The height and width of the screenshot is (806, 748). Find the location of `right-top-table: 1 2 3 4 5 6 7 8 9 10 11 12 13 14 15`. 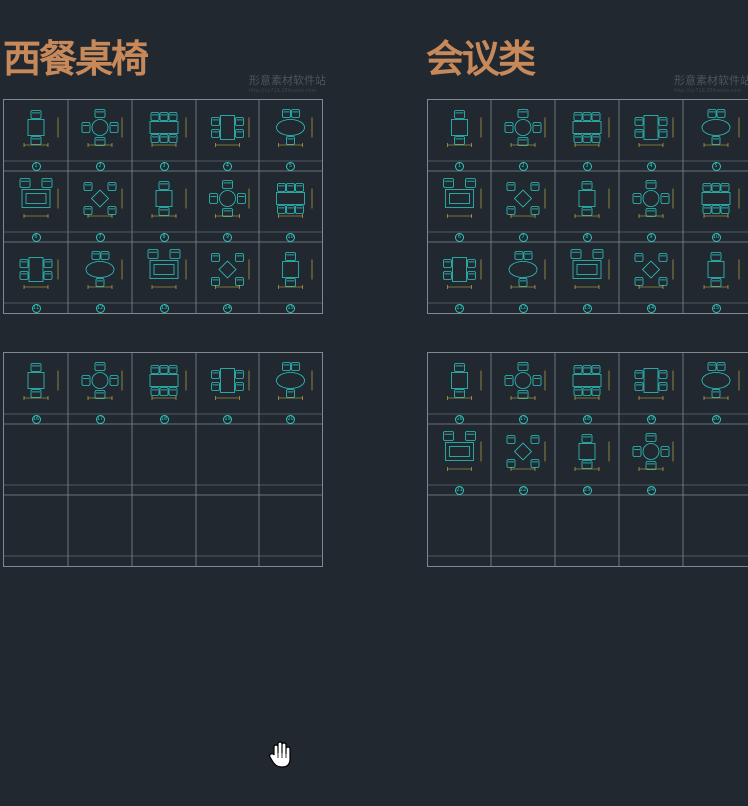

right-top-table: 1 2 3 4 5 6 7 8 9 10 11 12 13 14 15 is located at coordinates (587, 206).